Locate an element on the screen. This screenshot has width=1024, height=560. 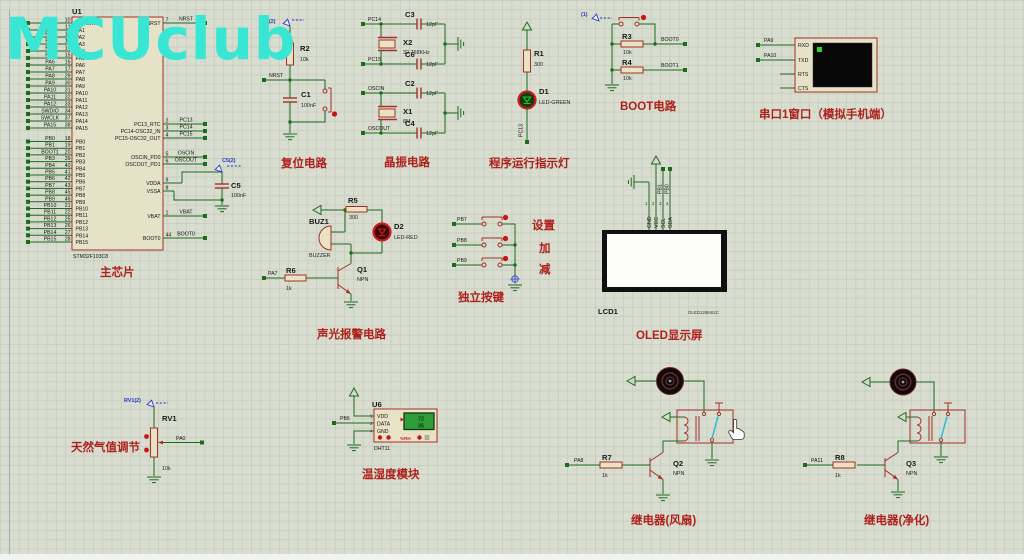
svg-text: PB10 is located at coordinates (50, 206).